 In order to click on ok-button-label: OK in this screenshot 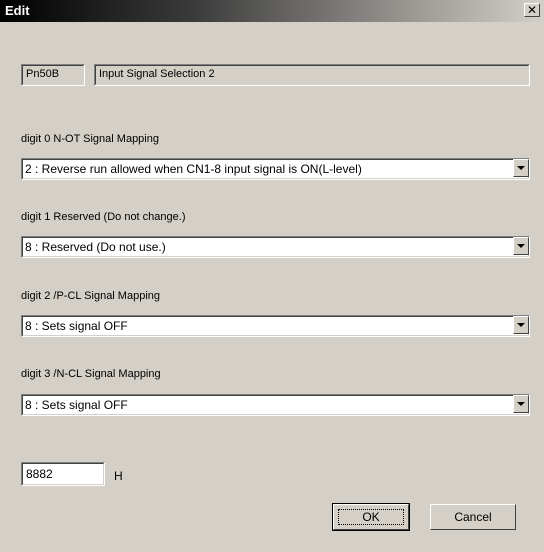, I will do `click(371, 517)`.